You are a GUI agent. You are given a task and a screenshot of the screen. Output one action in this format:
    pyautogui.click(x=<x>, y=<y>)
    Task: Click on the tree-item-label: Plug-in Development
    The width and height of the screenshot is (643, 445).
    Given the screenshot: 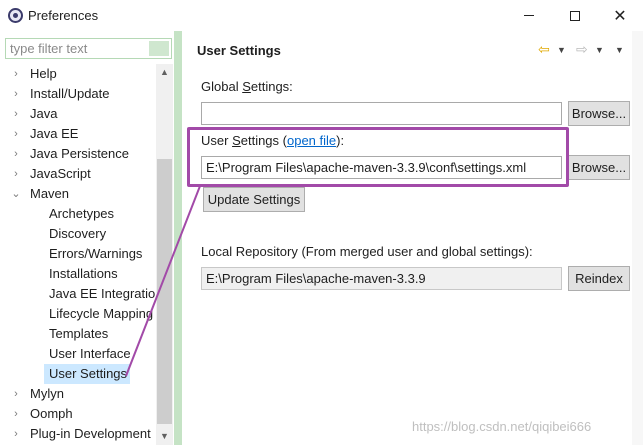 What is the action you would take?
    pyautogui.click(x=90, y=433)
    